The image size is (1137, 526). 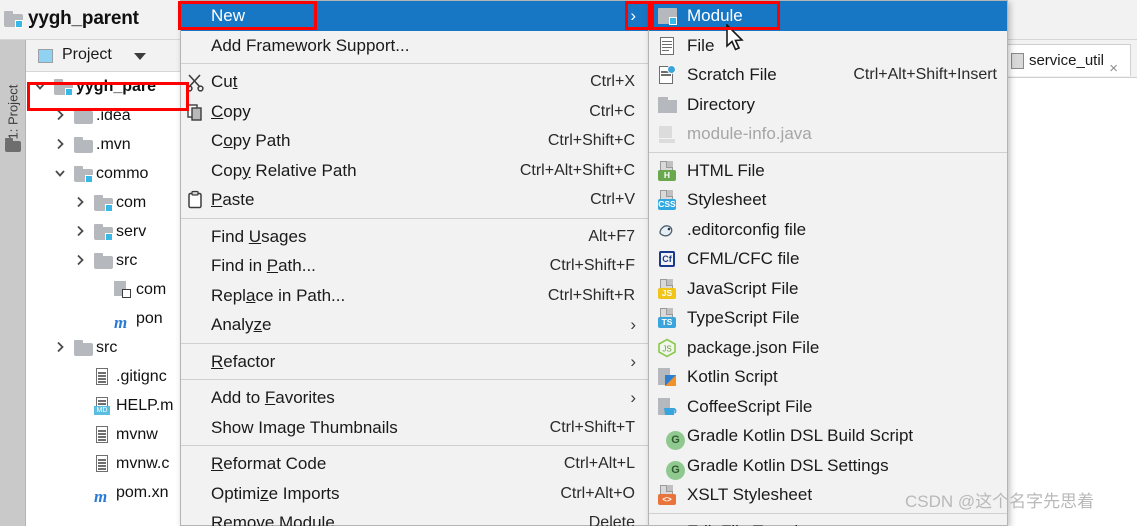 I want to click on submenu-item--editorconfig-file: .editorconfig file, so click(x=828, y=230).